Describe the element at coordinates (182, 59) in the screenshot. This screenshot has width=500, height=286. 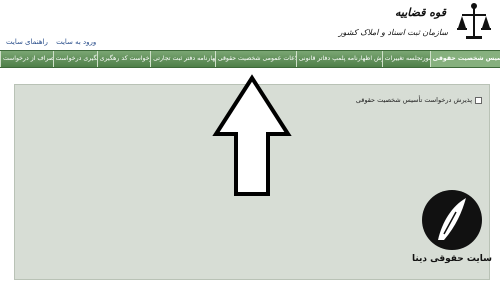
I see `tab-commercial-book-declaration: اظهارنامه دفتر ثبت تجارتی` at that location.